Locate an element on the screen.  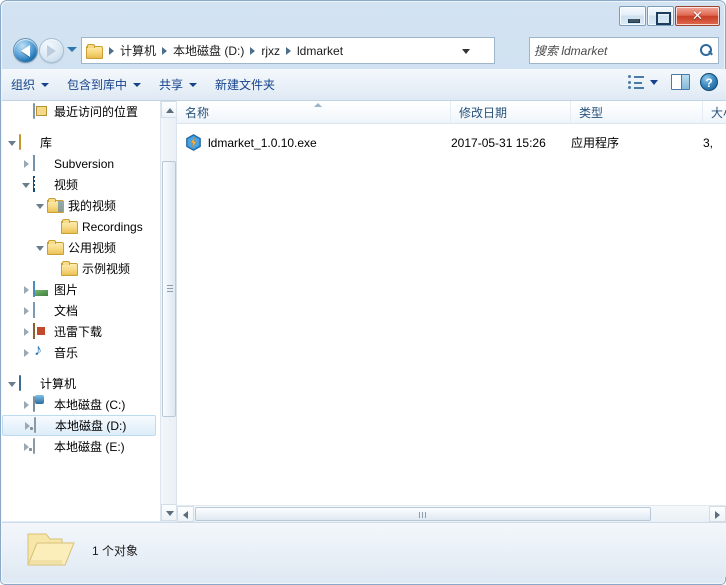
tree-item: 本地磁盘 (C:) is located at coordinates (81, 404).